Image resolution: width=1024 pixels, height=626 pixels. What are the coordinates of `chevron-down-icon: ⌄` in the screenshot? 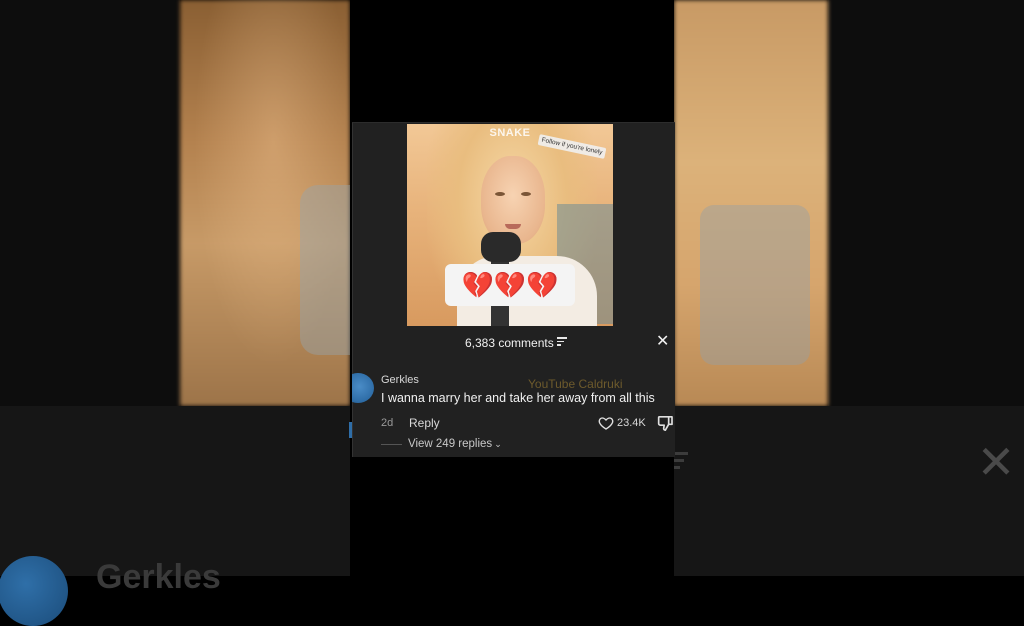 It's located at (498, 444).